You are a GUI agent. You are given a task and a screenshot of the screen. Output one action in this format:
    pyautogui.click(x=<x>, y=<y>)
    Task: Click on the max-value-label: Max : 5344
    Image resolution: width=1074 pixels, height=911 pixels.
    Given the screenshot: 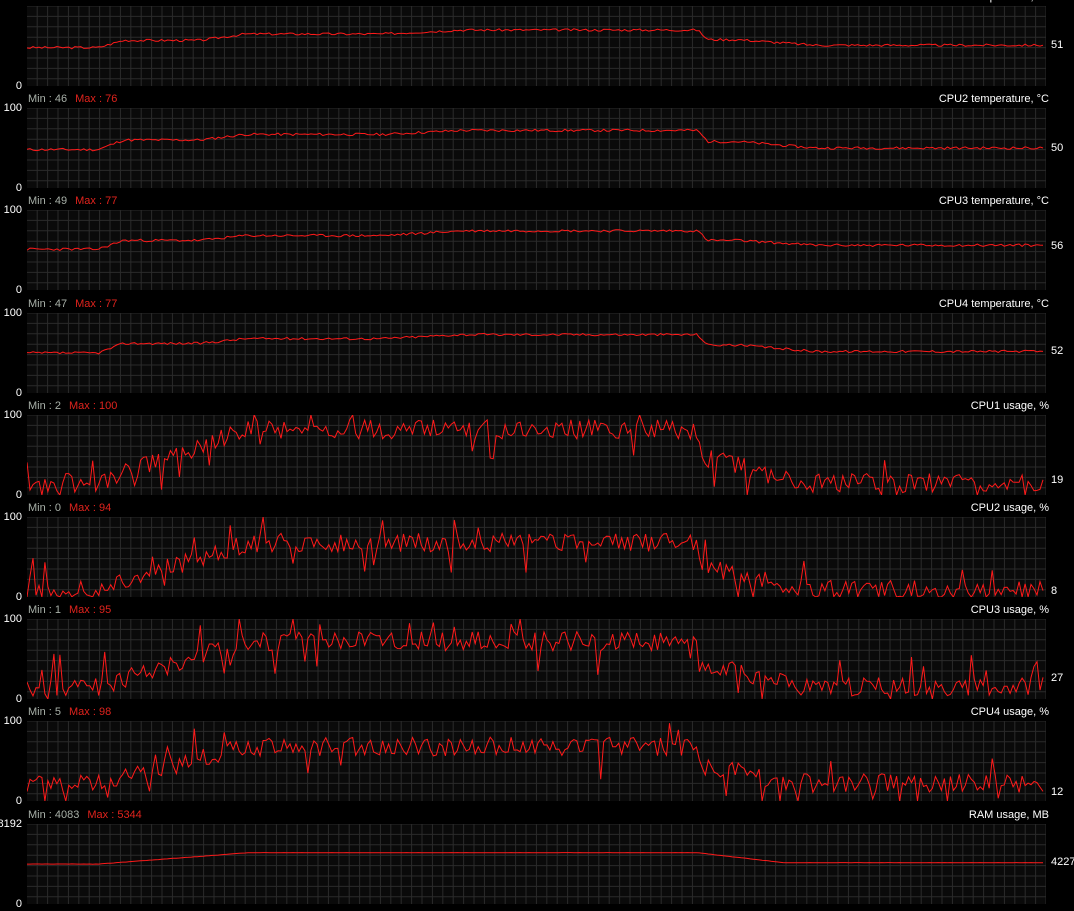 What is the action you would take?
    pyautogui.click(x=114, y=814)
    